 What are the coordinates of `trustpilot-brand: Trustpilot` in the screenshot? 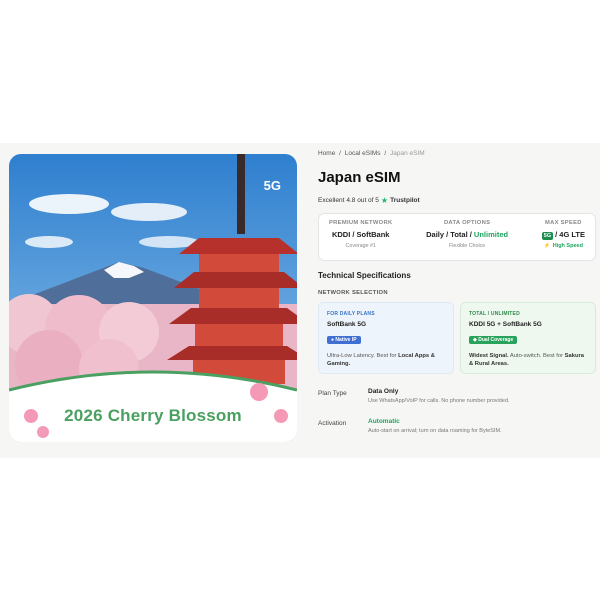 It's located at (405, 200).